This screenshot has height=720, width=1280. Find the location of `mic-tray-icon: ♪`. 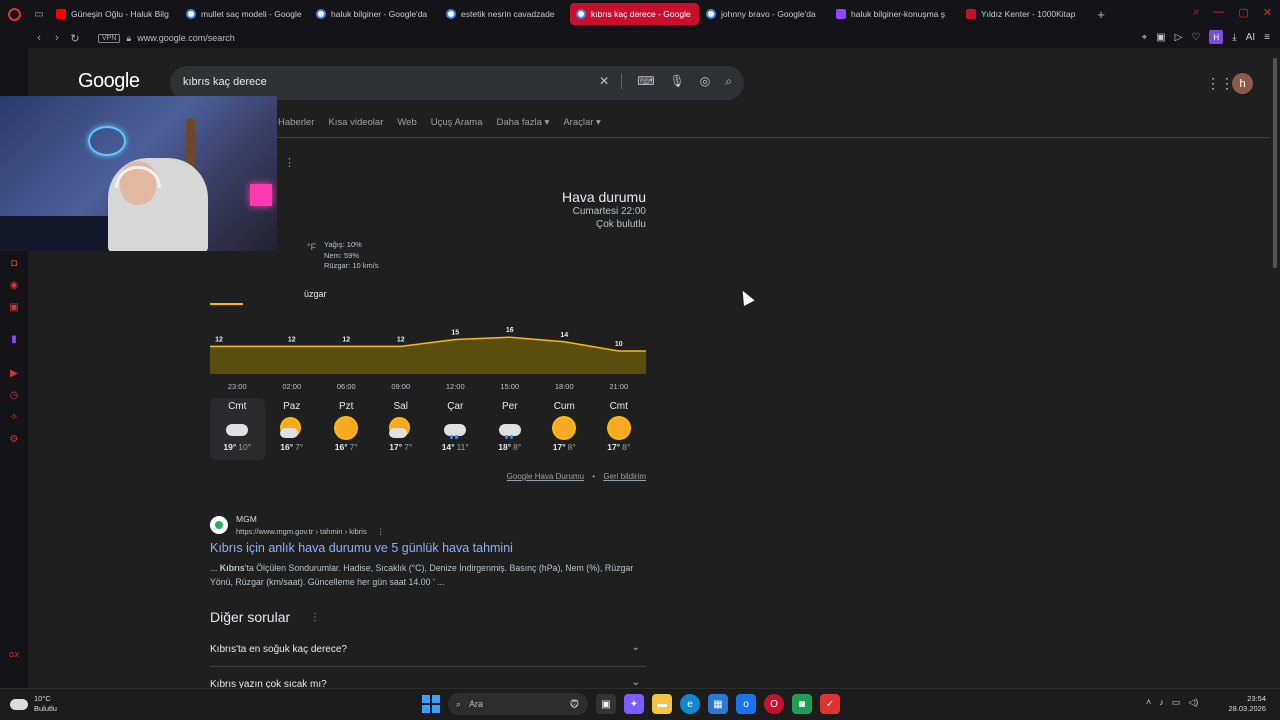

mic-tray-icon: ♪ is located at coordinates (1161, 702).